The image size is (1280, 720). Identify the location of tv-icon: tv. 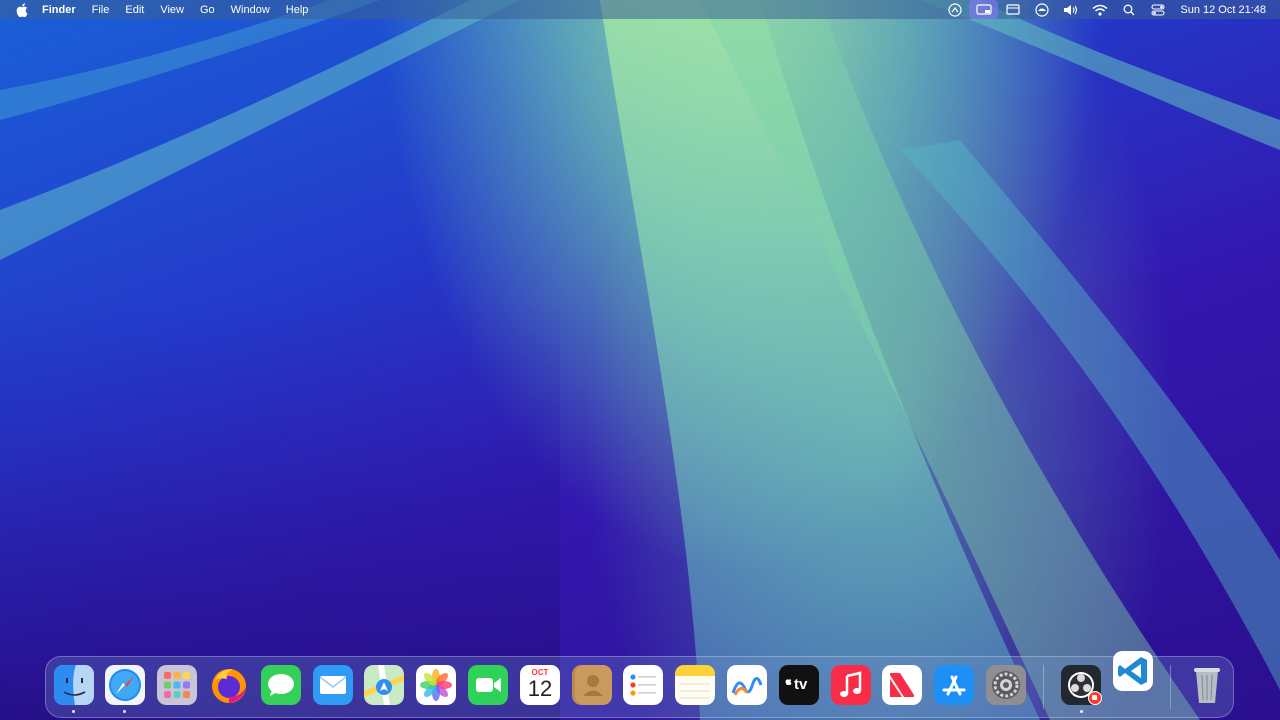
(799, 685).